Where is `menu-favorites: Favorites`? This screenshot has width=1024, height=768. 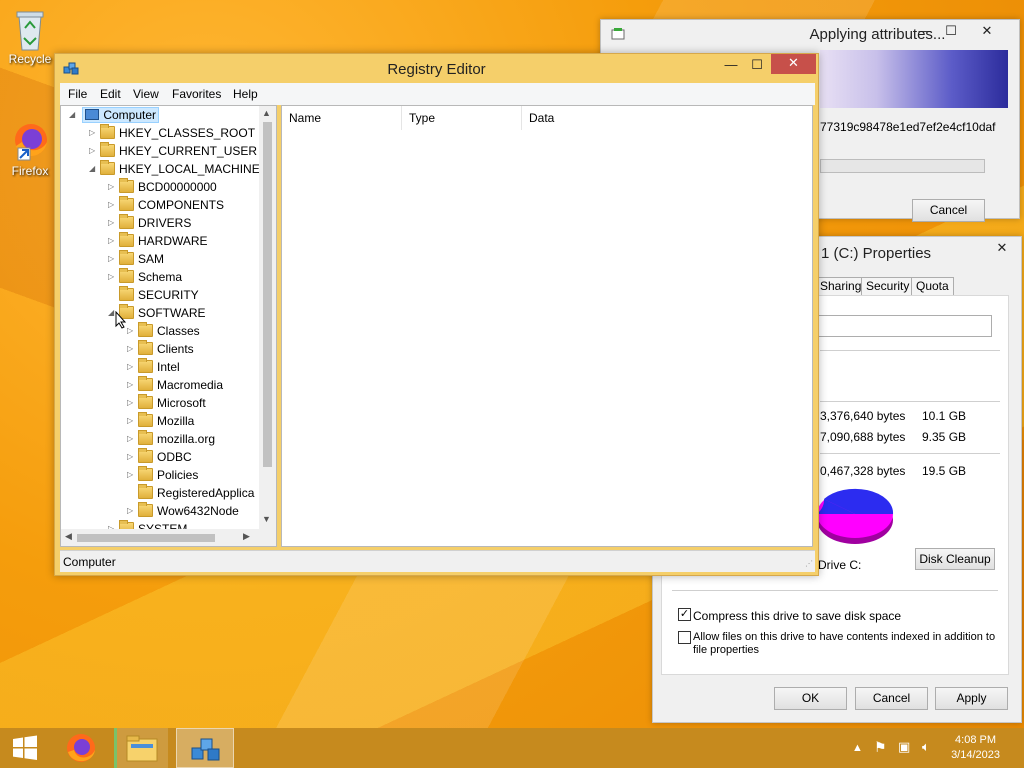
menu-favorites: Favorites is located at coordinates (196, 94).